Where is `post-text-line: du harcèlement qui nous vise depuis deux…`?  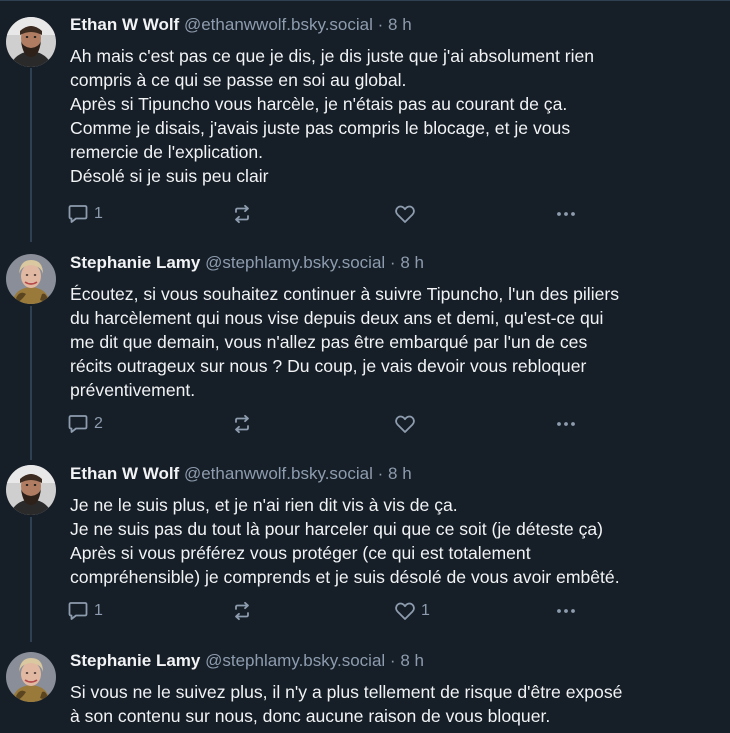
post-text-line: du harcèlement qui nous vise depuis deux… is located at coordinates (337, 318).